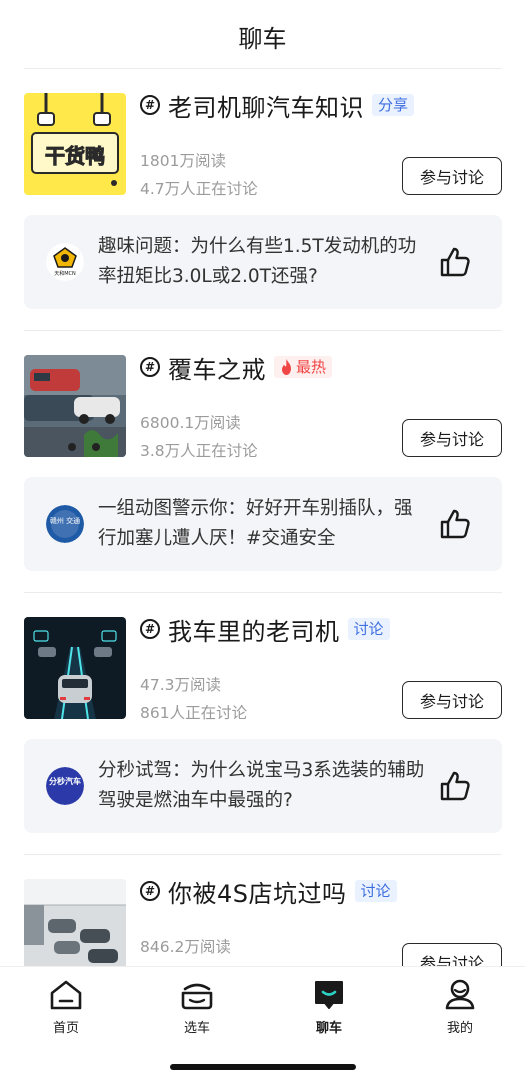 This screenshot has width=525, height=1083. I want to click on post-text: 一组动图警示你：好好开车别插队，强行加塞儿遭人厌！#交通安全, so click(263, 524).